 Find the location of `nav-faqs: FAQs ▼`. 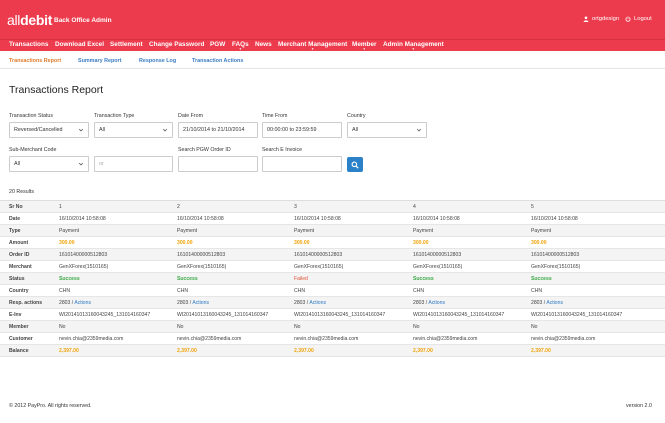

nav-faqs: FAQs ▼ is located at coordinates (240, 46).